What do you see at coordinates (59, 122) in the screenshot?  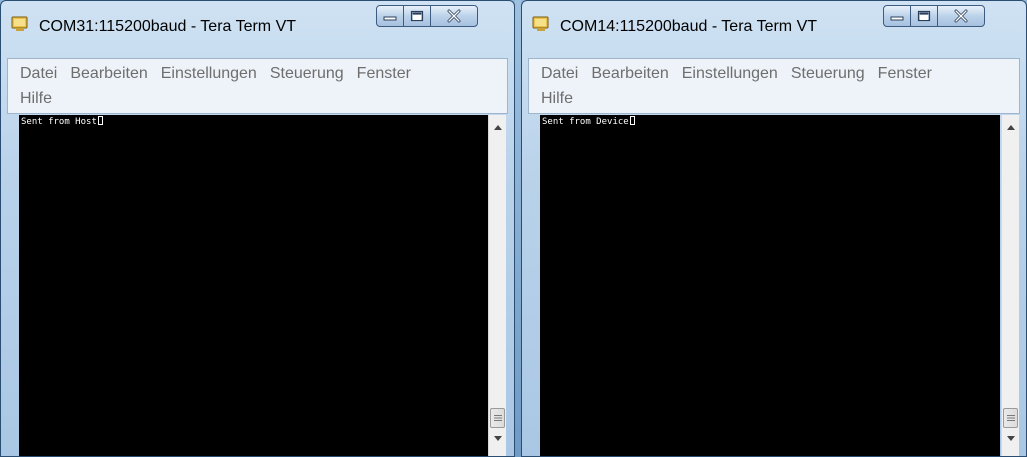 I see `terminal-line: Sent from Host` at bounding box center [59, 122].